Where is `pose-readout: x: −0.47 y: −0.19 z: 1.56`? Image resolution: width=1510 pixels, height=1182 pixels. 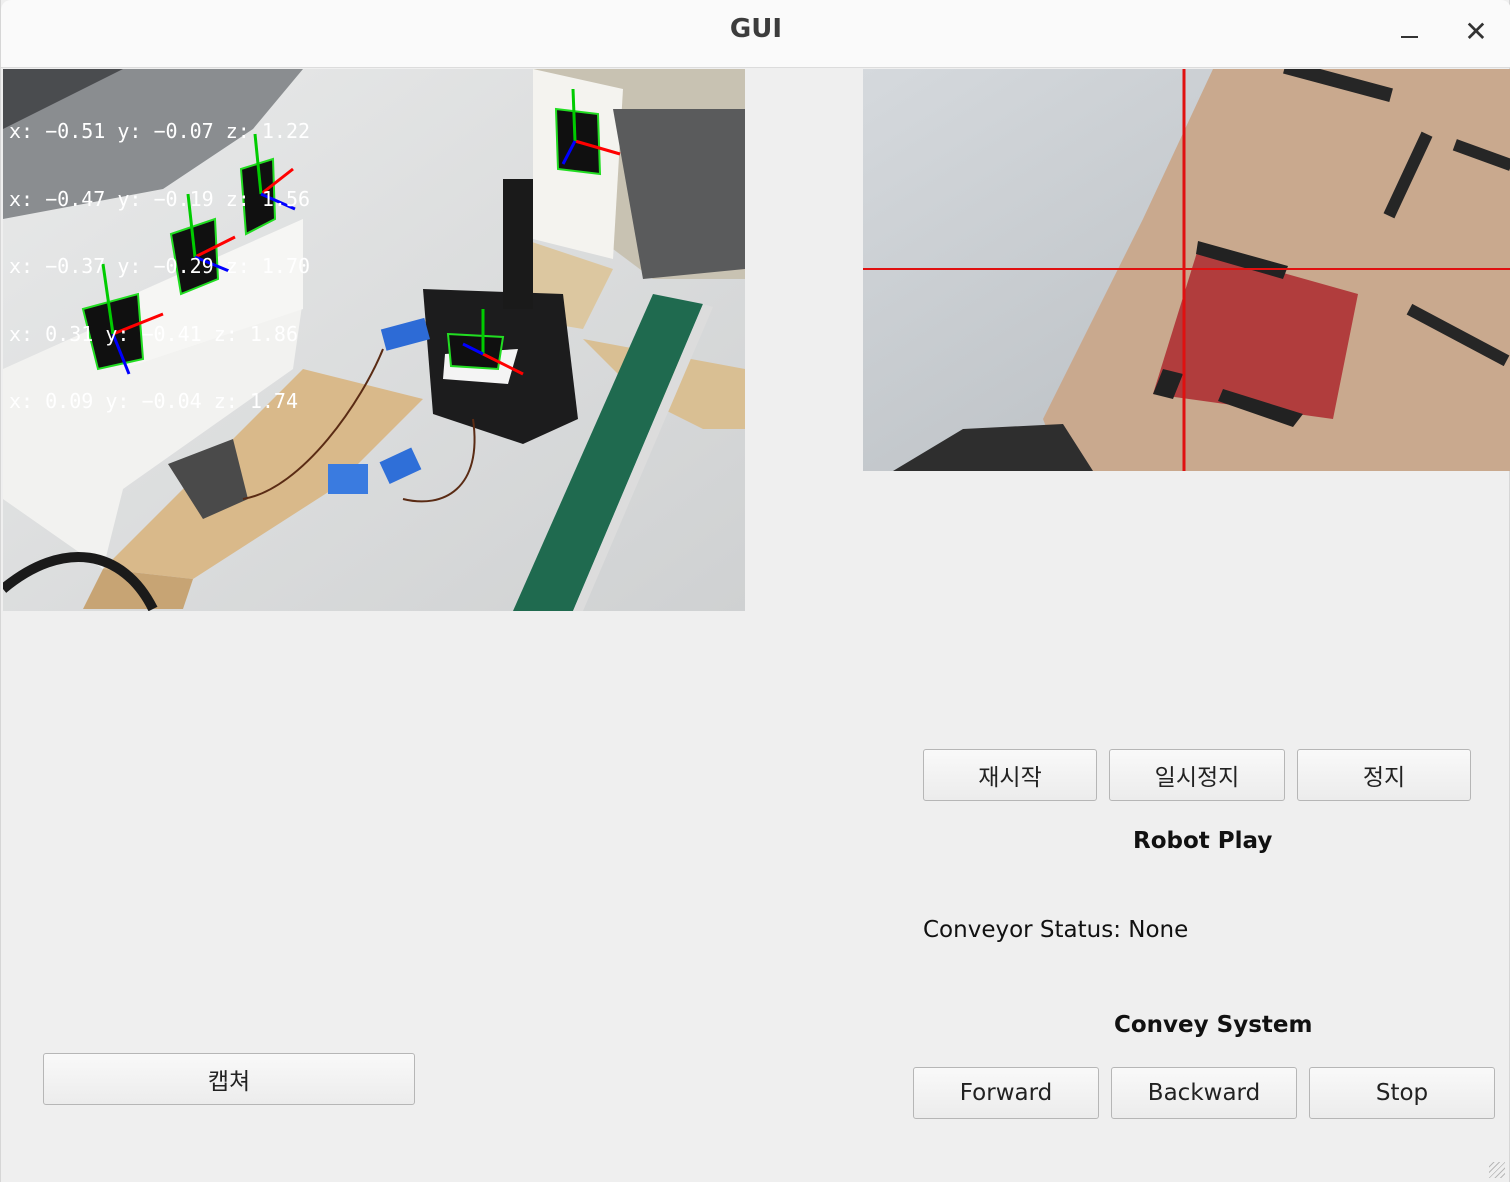 pose-readout: x: −0.47 y: −0.19 z: 1.56 is located at coordinates (160, 198).